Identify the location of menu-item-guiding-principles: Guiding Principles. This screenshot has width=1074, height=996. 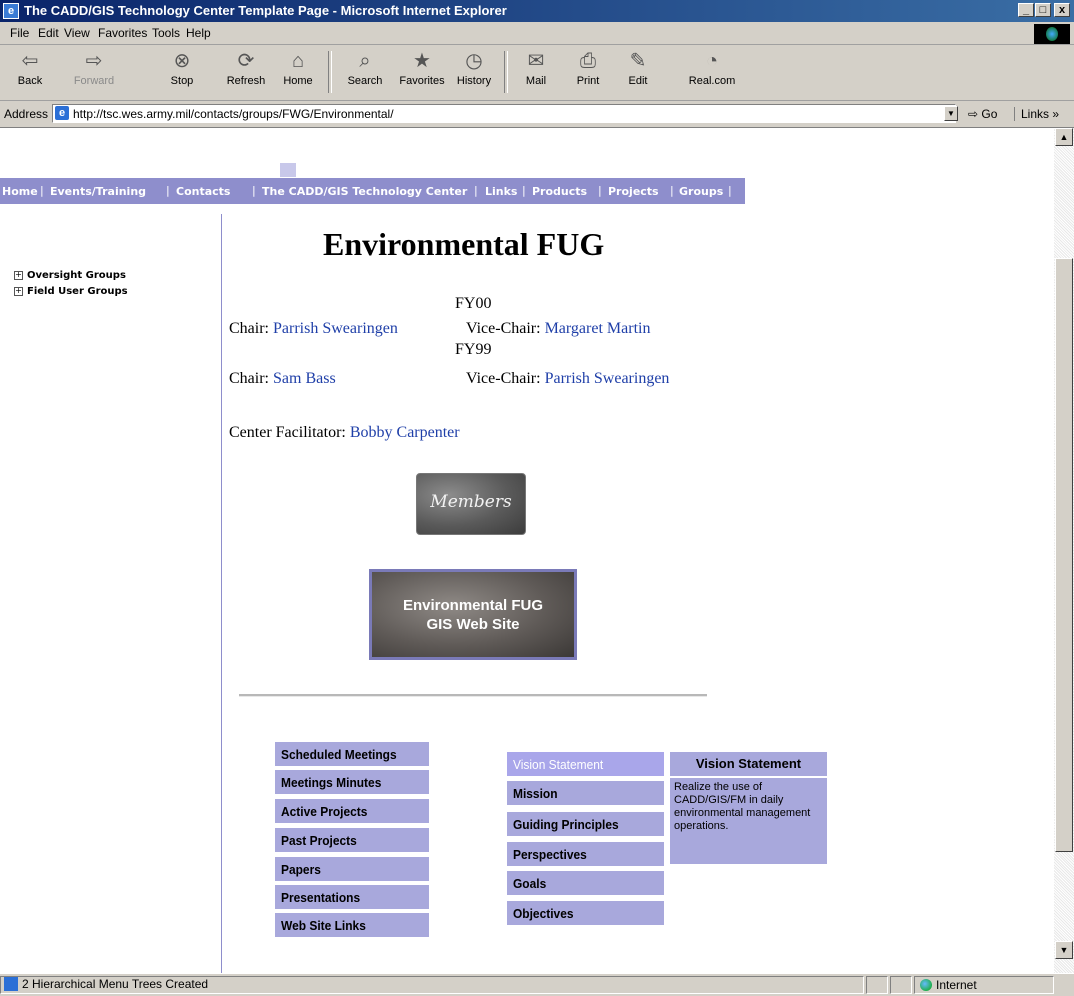
(585, 824).